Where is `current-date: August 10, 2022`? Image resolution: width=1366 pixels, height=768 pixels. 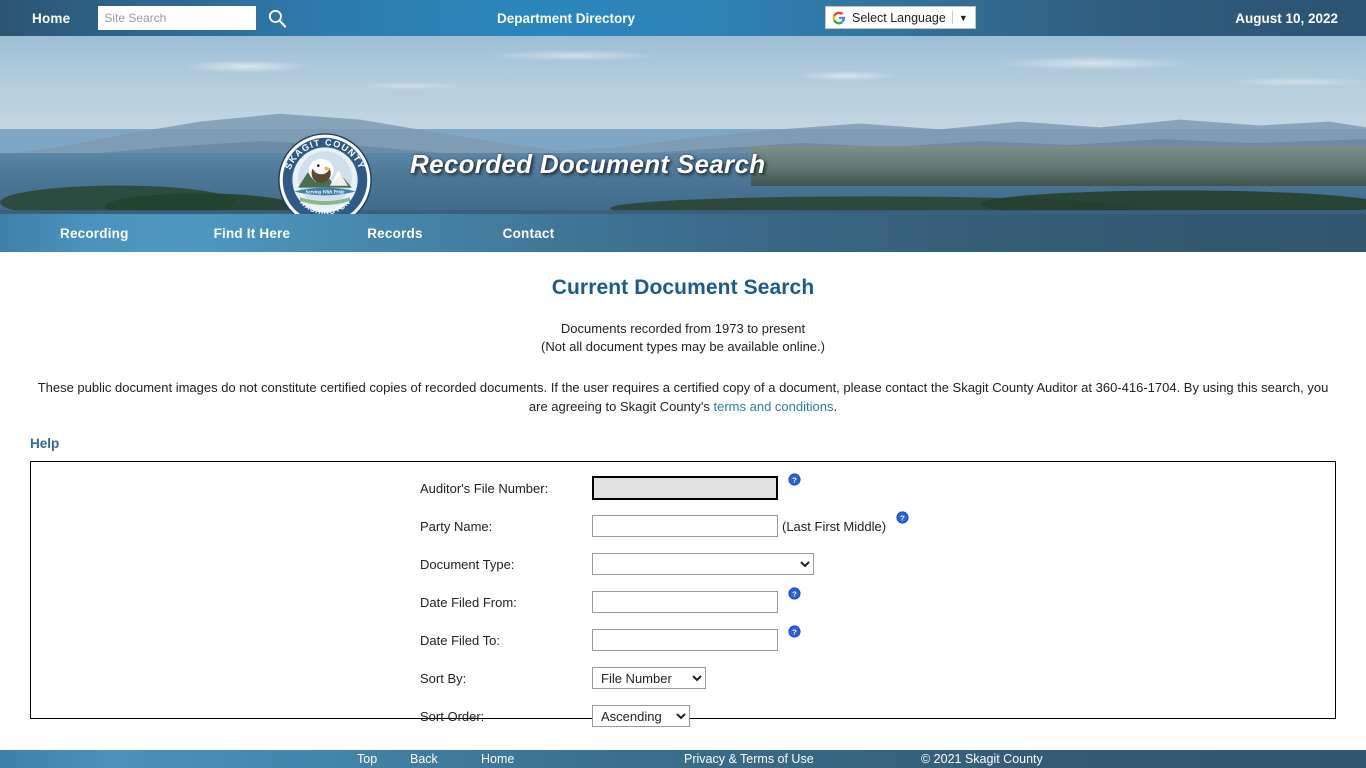
current-date: August 10, 2022 is located at coordinates (1286, 18).